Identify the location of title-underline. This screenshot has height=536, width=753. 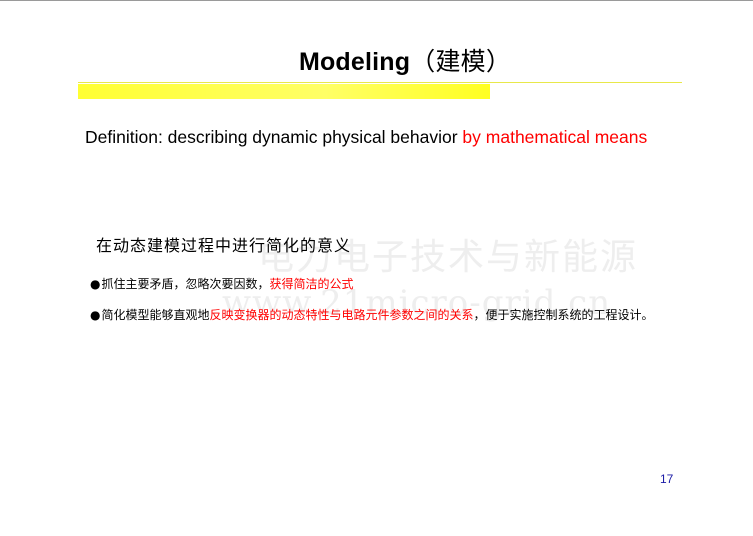
(380, 82).